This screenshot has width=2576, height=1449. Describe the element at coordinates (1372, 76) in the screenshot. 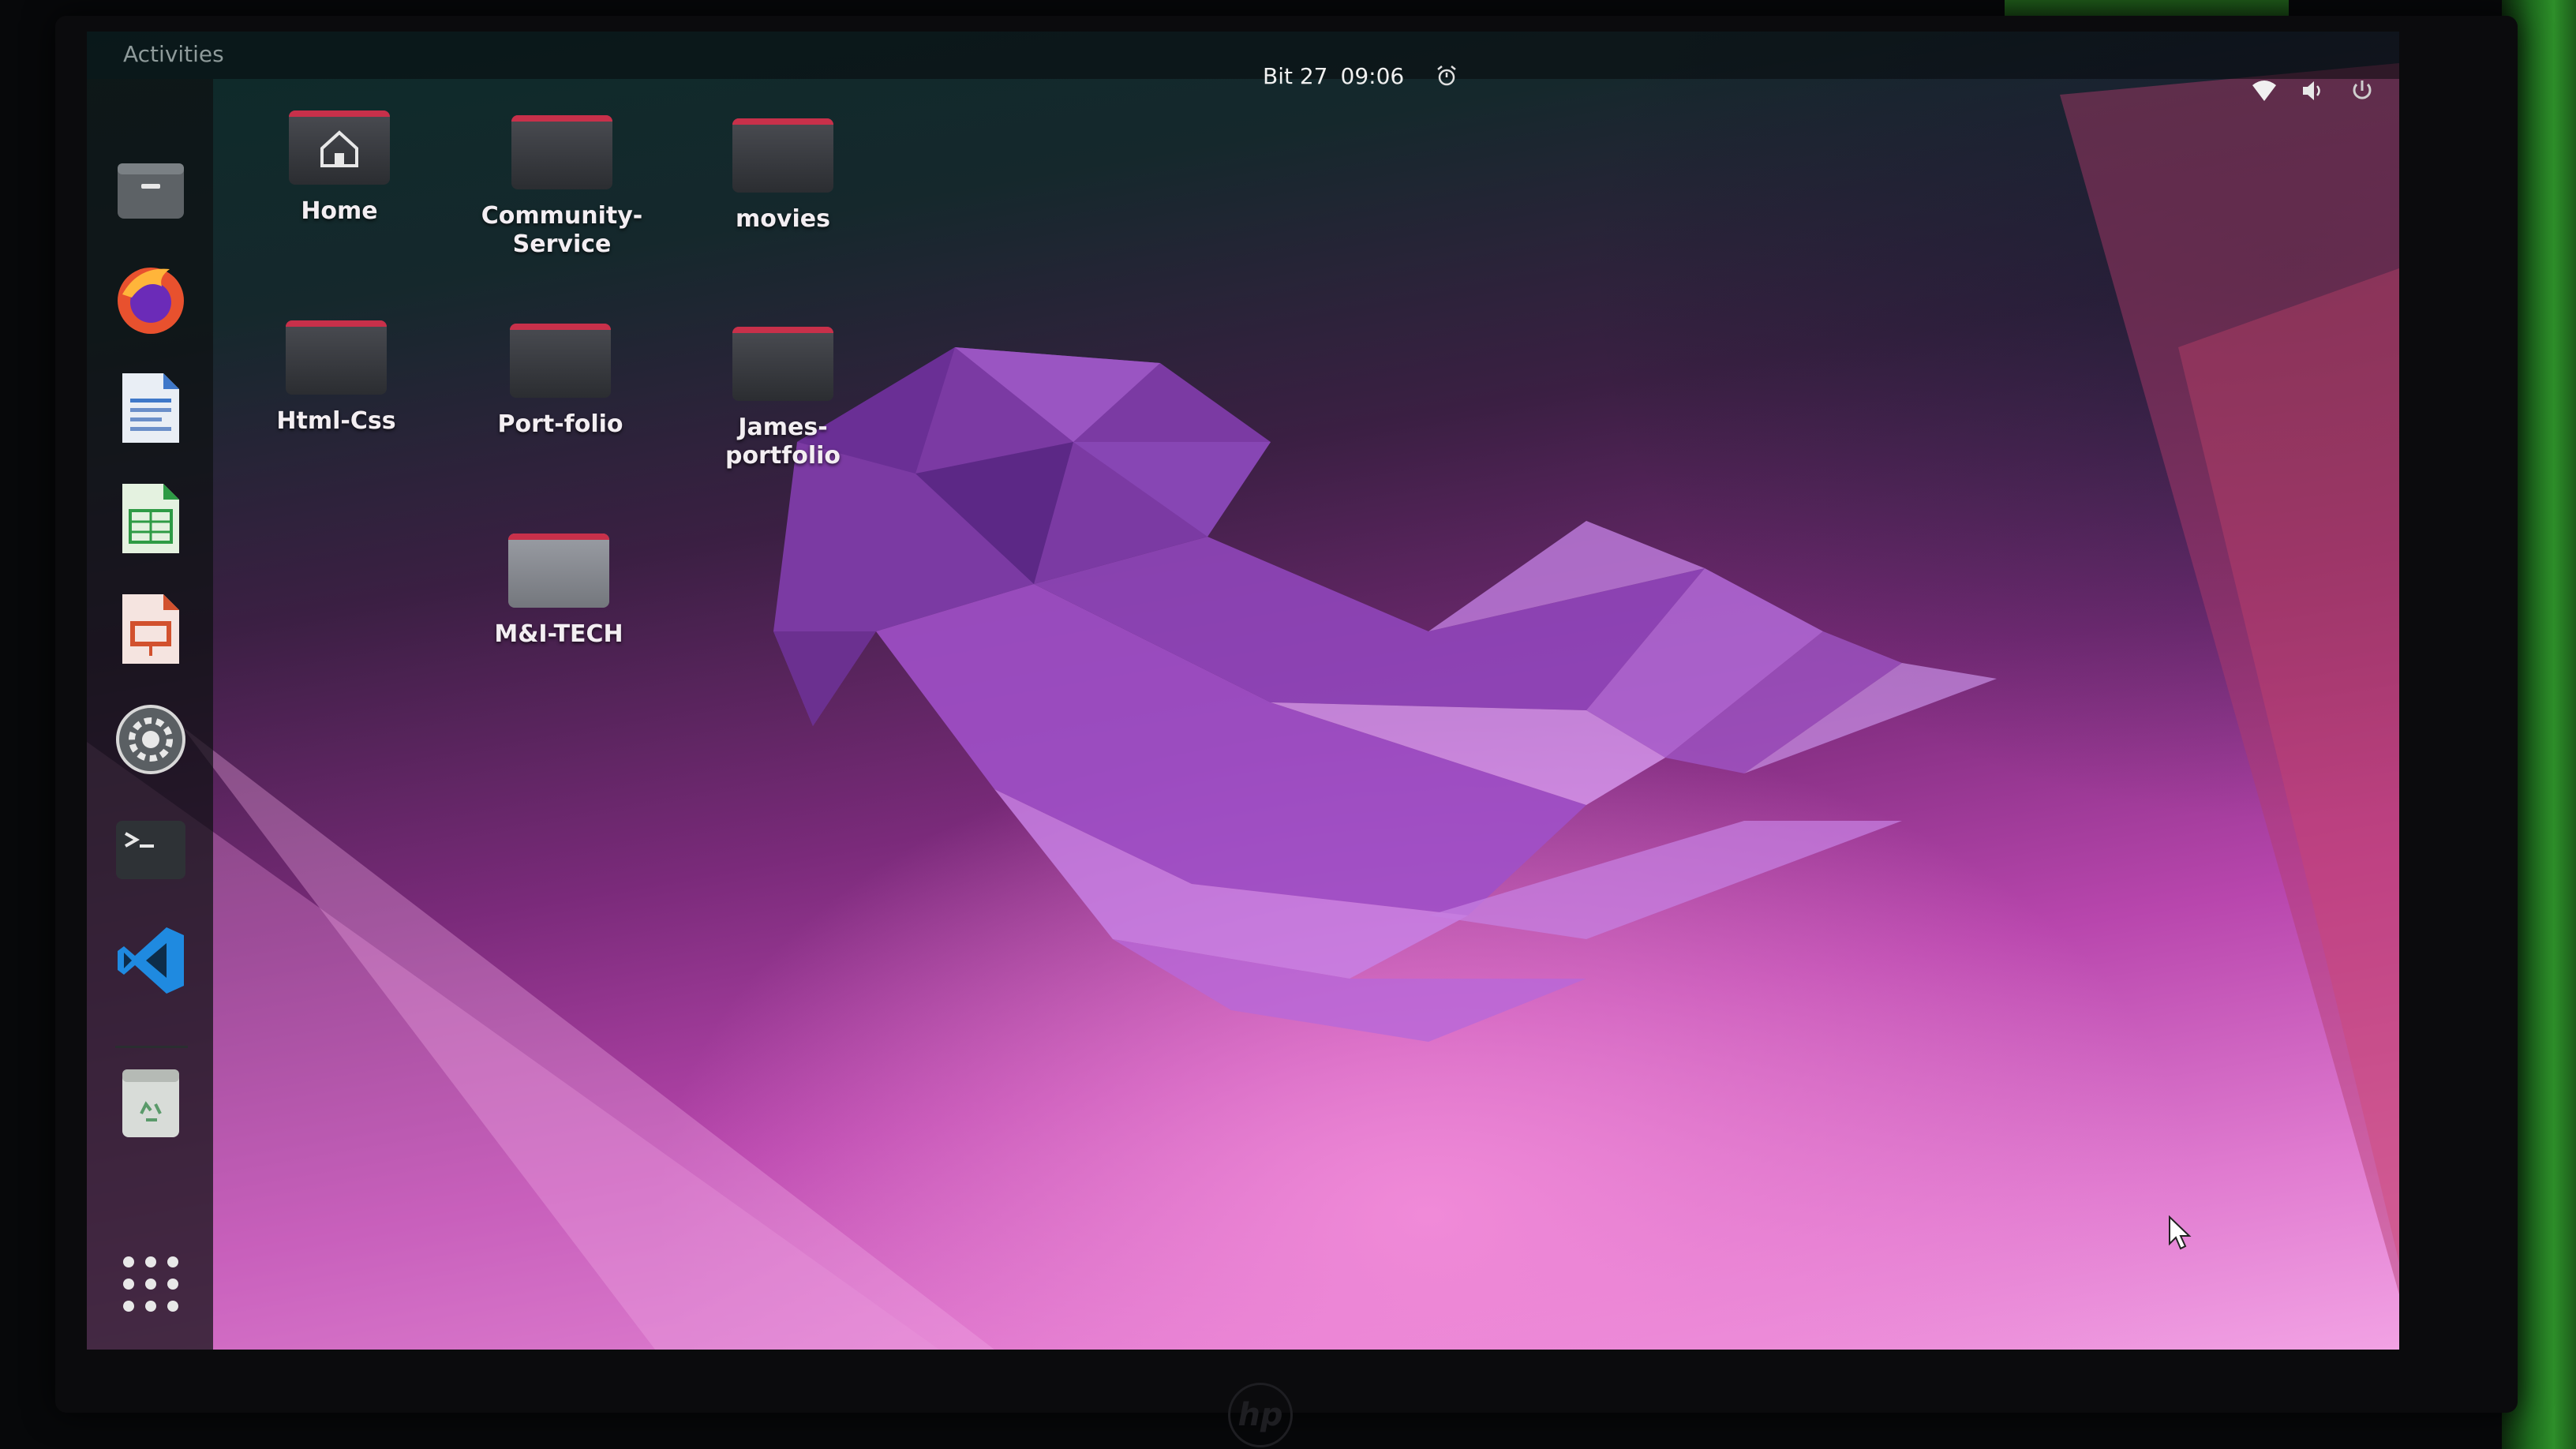

I see `clock-time: 09:06` at that location.